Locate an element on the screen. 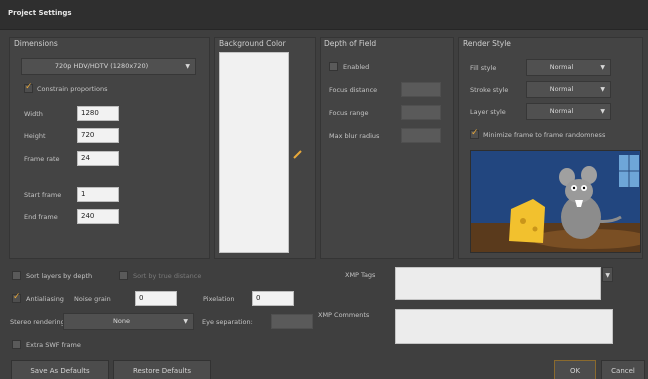 The image size is (648, 379). background-title: Background Color is located at coordinates (252, 43).